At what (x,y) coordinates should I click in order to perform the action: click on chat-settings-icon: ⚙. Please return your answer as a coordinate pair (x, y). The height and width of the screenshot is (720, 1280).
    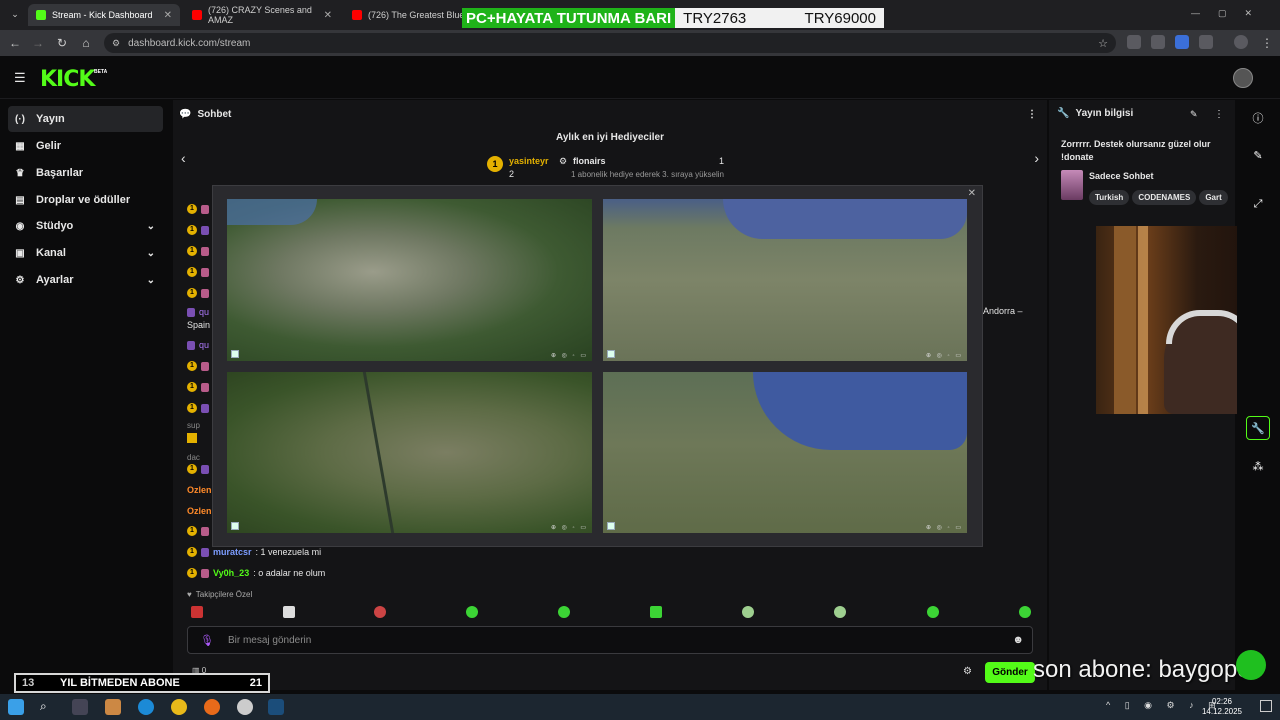
    Looking at the image, I should click on (967, 671).